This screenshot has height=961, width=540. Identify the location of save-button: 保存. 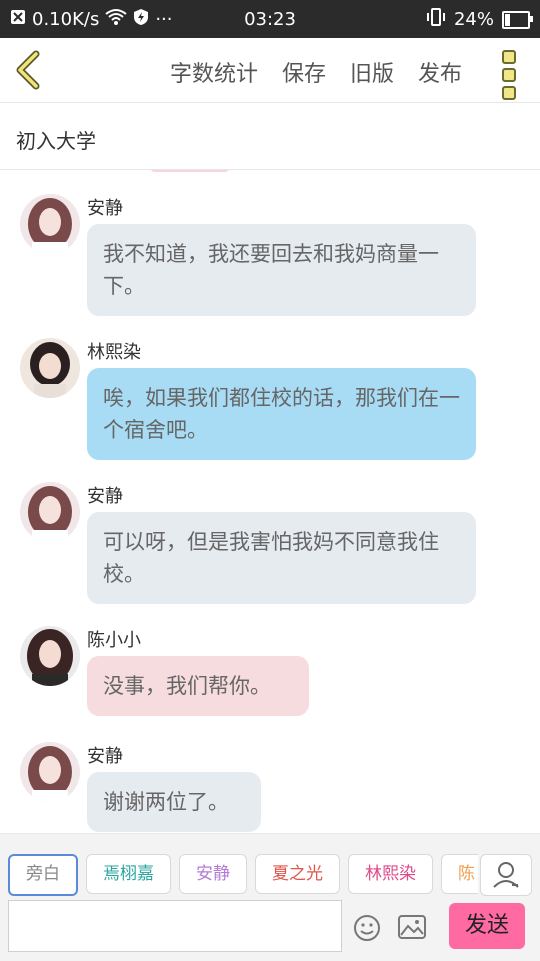
(304, 72).